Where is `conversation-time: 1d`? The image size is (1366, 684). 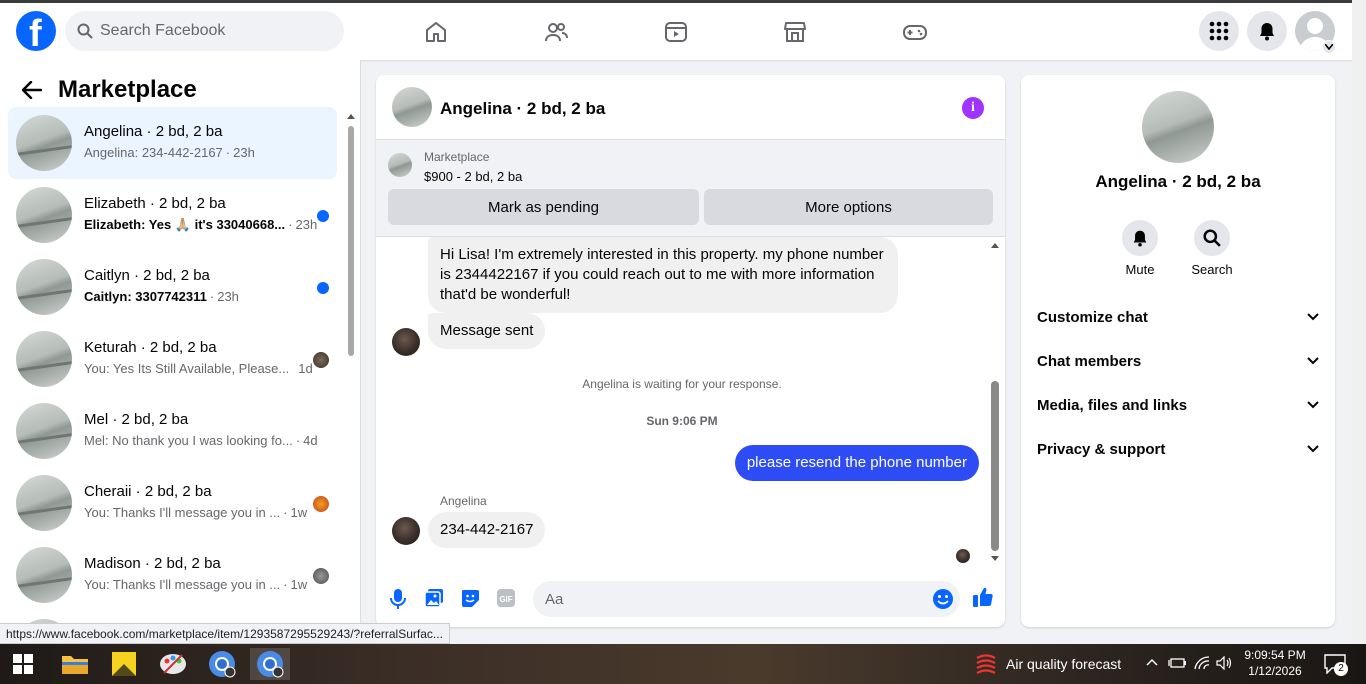 conversation-time: 1d is located at coordinates (305, 368).